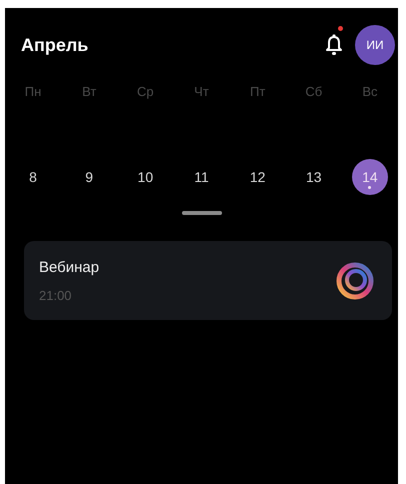  Describe the element at coordinates (258, 177) in the screenshot. I see `day-button: 12` at that location.